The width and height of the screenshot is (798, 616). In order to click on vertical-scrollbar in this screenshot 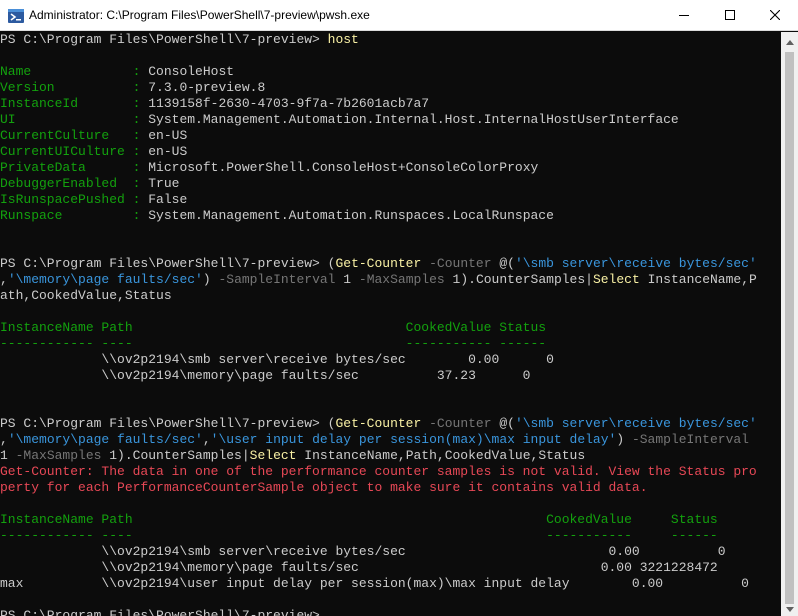, I will do `click(789, 324)`.